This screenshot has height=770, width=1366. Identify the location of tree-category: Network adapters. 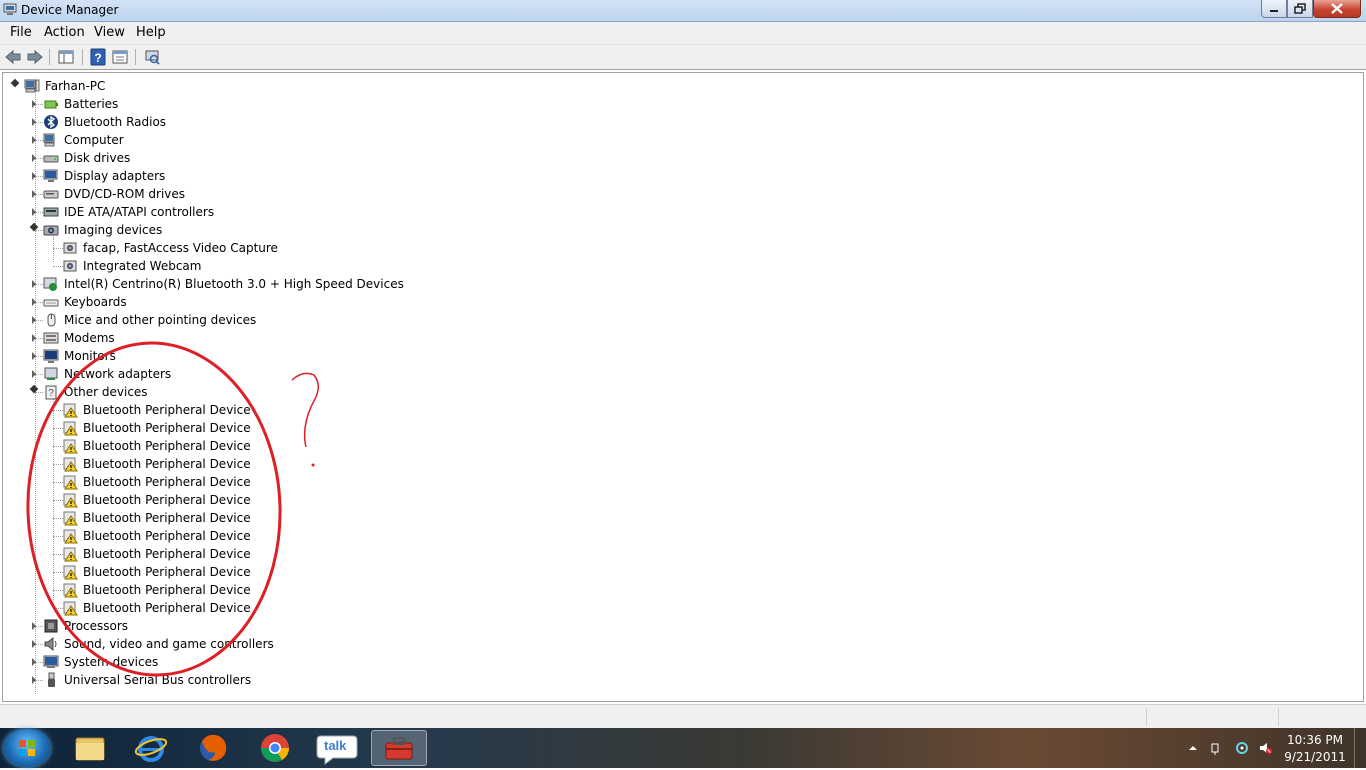
(303, 374).